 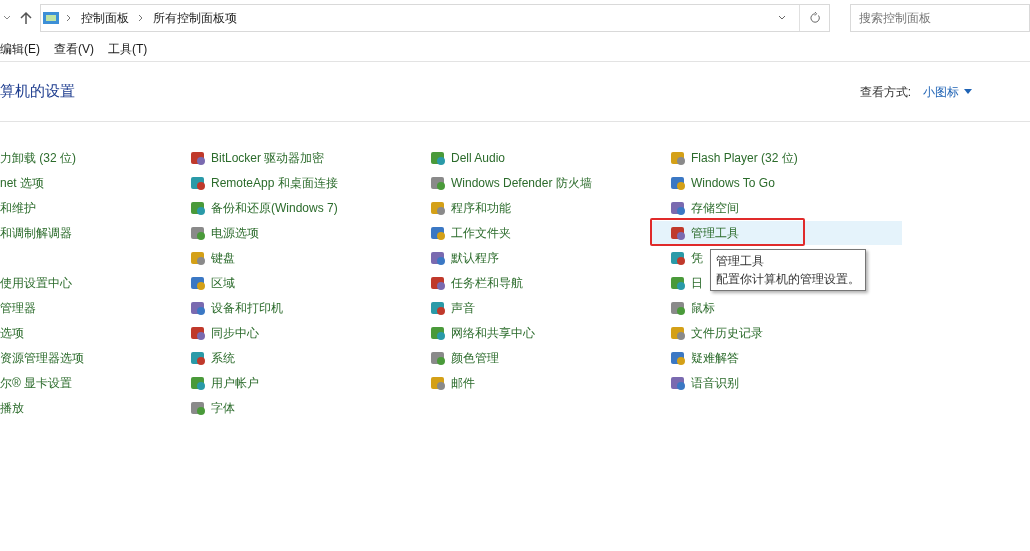 I want to click on tooltip-title: 管理工具, so click(x=740, y=261).